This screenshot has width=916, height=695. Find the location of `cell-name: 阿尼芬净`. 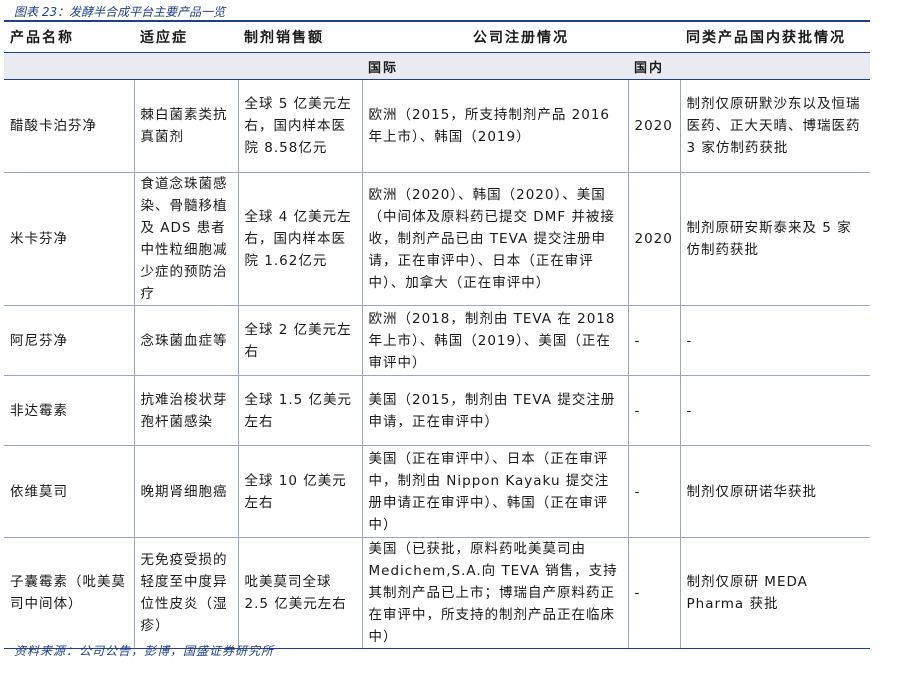

cell-name: 阿尼芬净 is located at coordinates (69, 340).